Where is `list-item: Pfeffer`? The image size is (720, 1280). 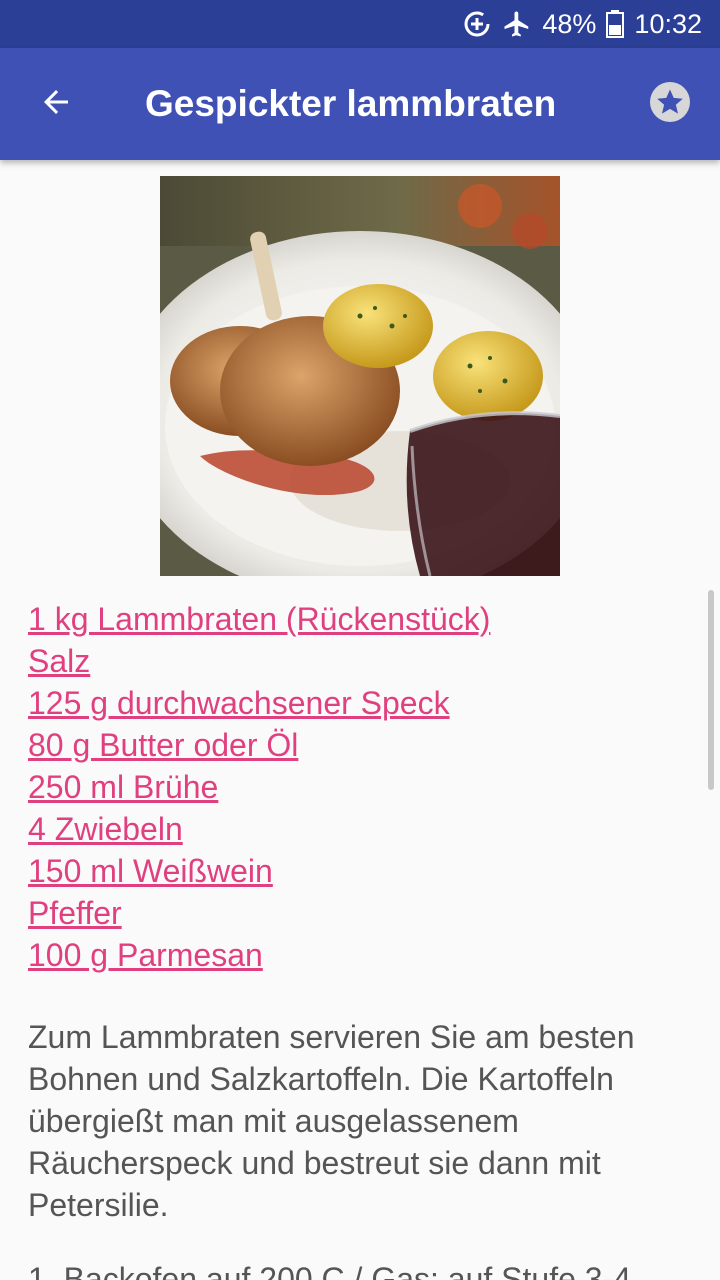
list-item: Pfeffer is located at coordinates (259, 913).